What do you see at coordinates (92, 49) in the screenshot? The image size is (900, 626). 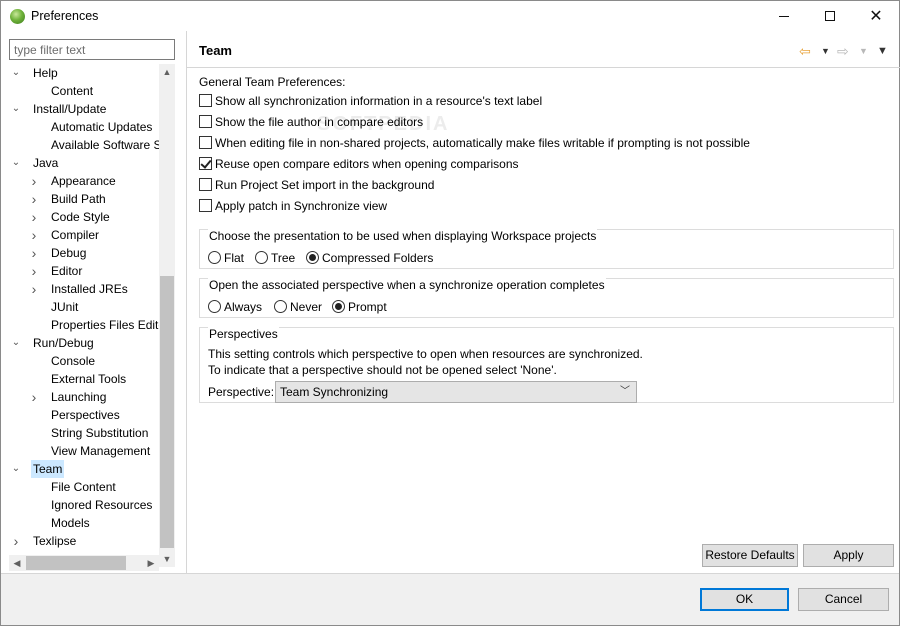 I see `filter-input` at bounding box center [92, 49].